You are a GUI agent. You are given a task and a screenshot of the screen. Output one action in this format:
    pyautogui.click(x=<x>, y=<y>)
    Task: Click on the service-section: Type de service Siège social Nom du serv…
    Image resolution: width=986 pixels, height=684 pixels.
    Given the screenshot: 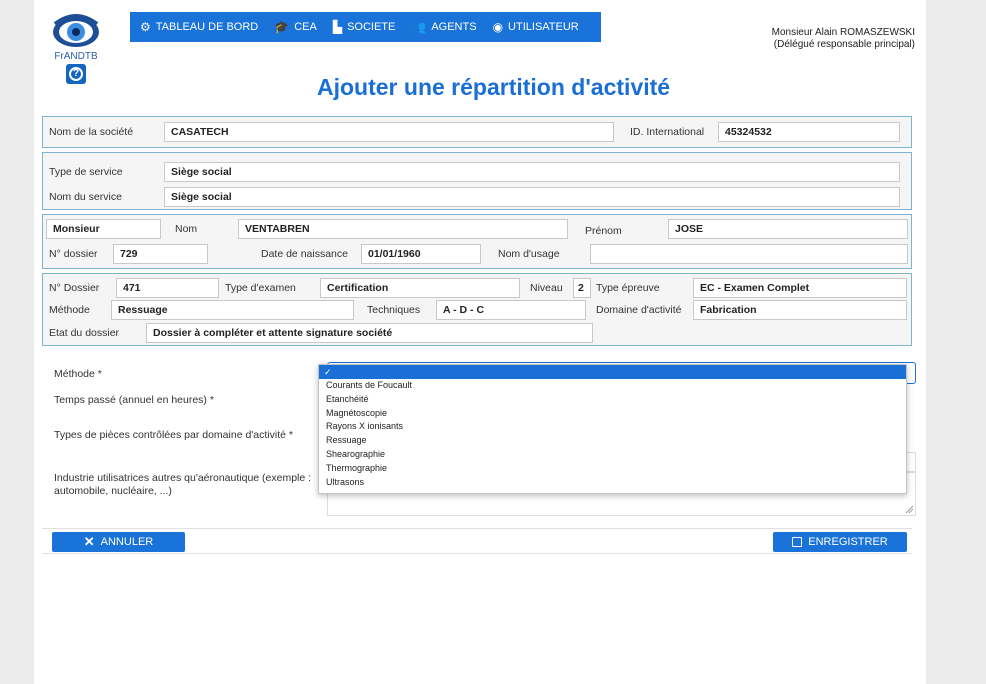 What is the action you would take?
    pyautogui.click(x=477, y=181)
    